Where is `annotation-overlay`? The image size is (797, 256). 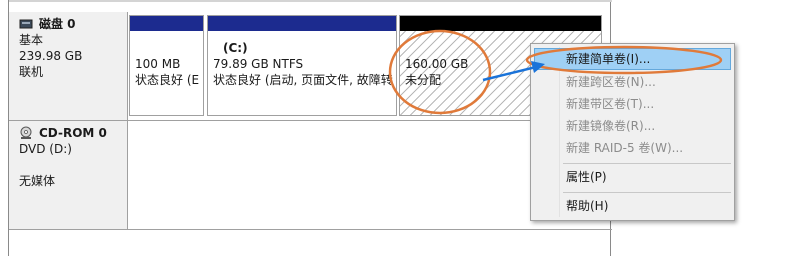
annotation-overlay is located at coordinates (555, 72).